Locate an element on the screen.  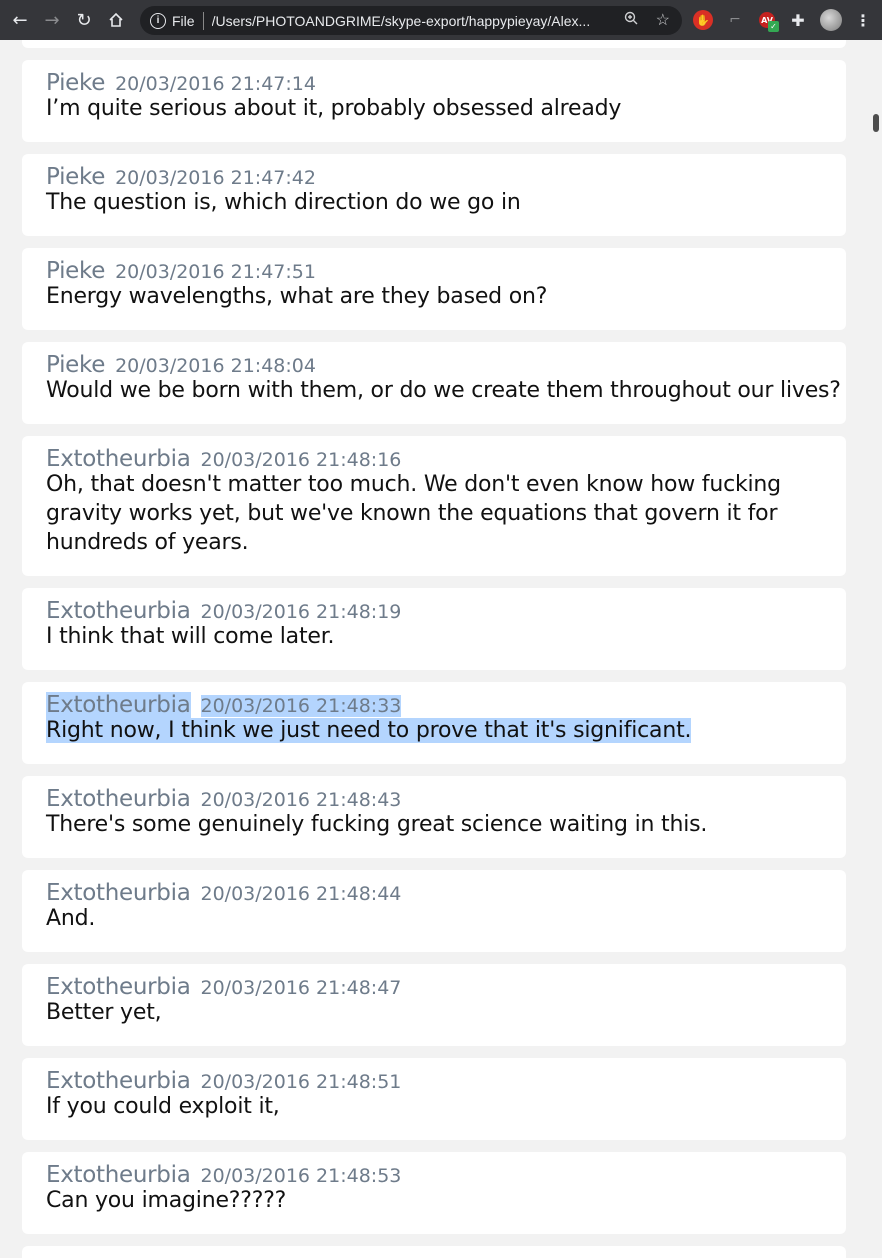
extension-icon: ⌐ is located at coordinates (735, 20).